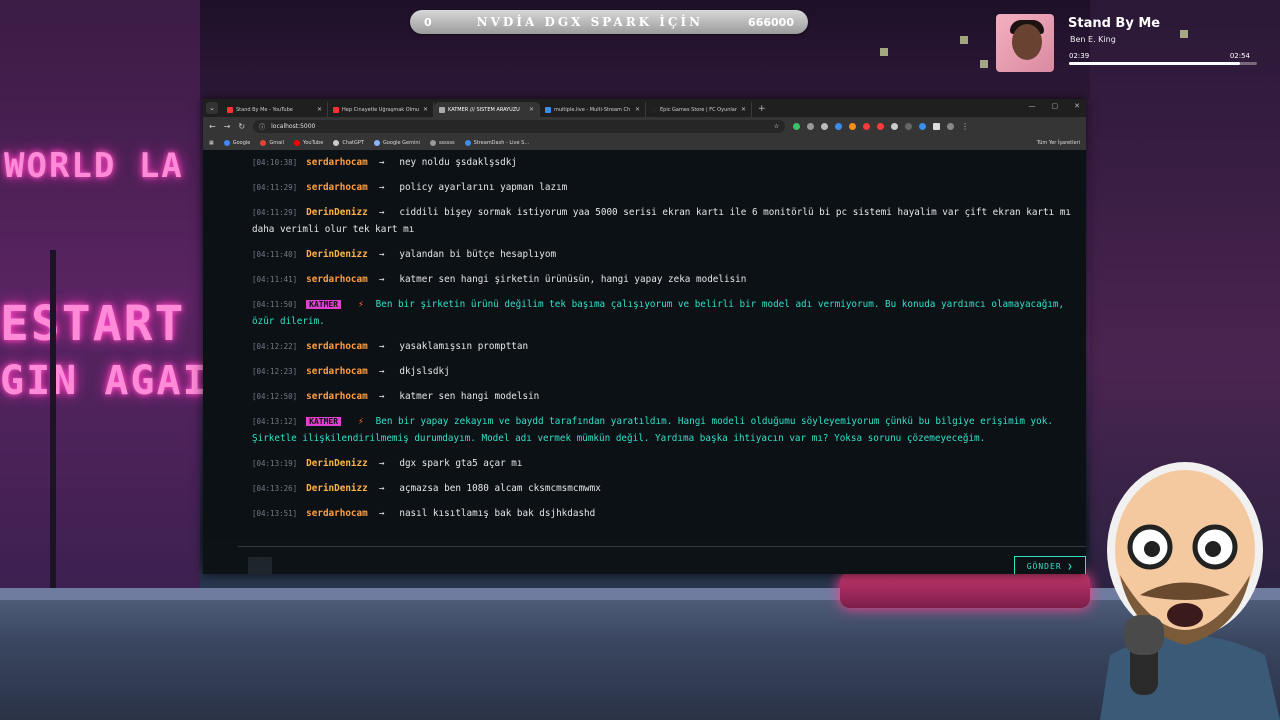 Image resolution: width=1280 pixels, height=720 pixels. Describe the element at coordinates (211, 143) in the screenshot. I see `apps-grid-icon: ▦` at that location.